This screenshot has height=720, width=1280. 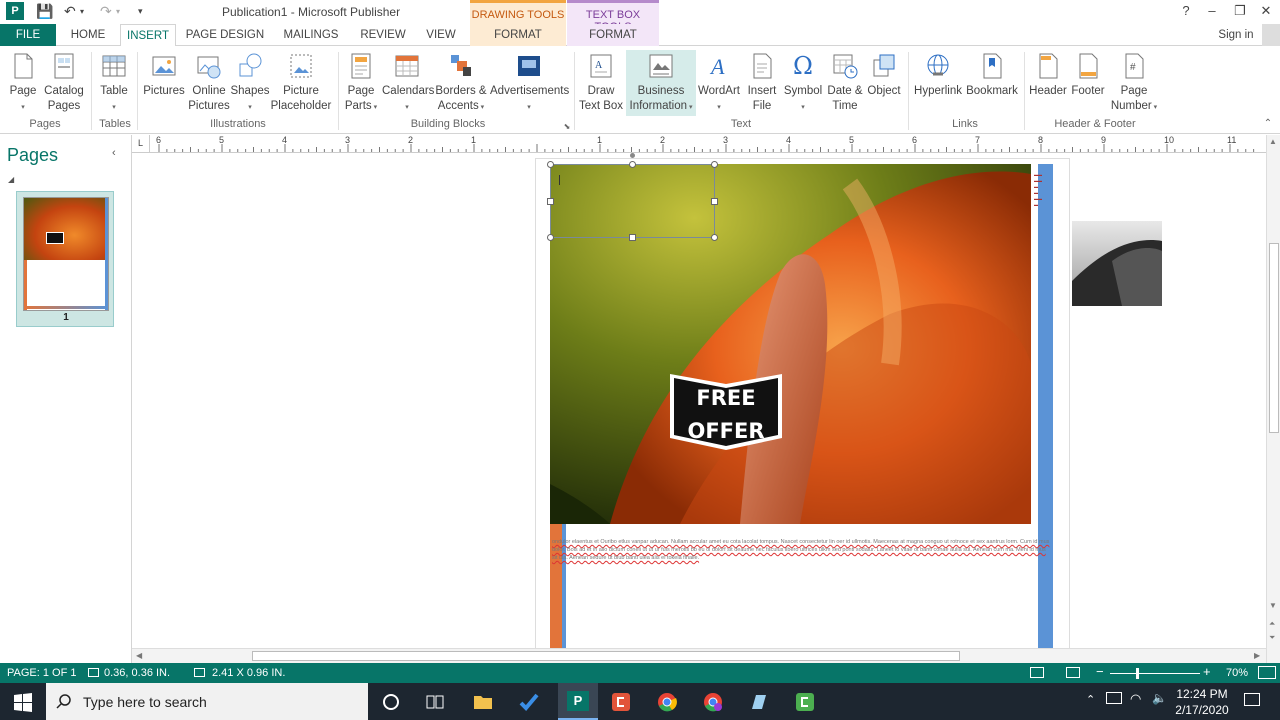 I want to click on chrome-profile-icon, so click(x=713, y=702).